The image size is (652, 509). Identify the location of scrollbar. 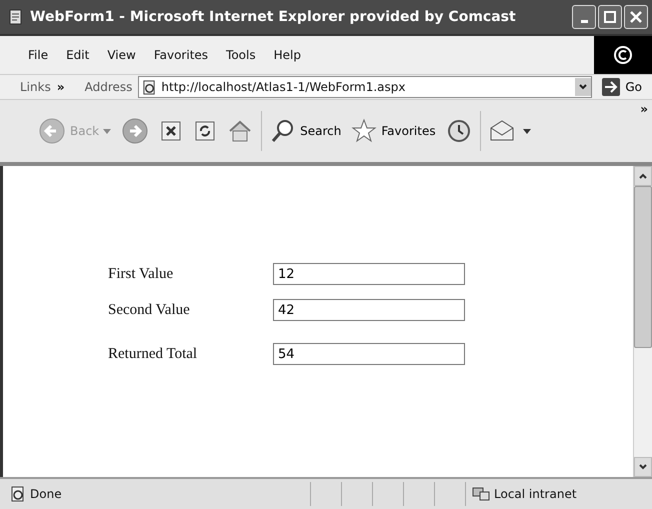
(642, 321).